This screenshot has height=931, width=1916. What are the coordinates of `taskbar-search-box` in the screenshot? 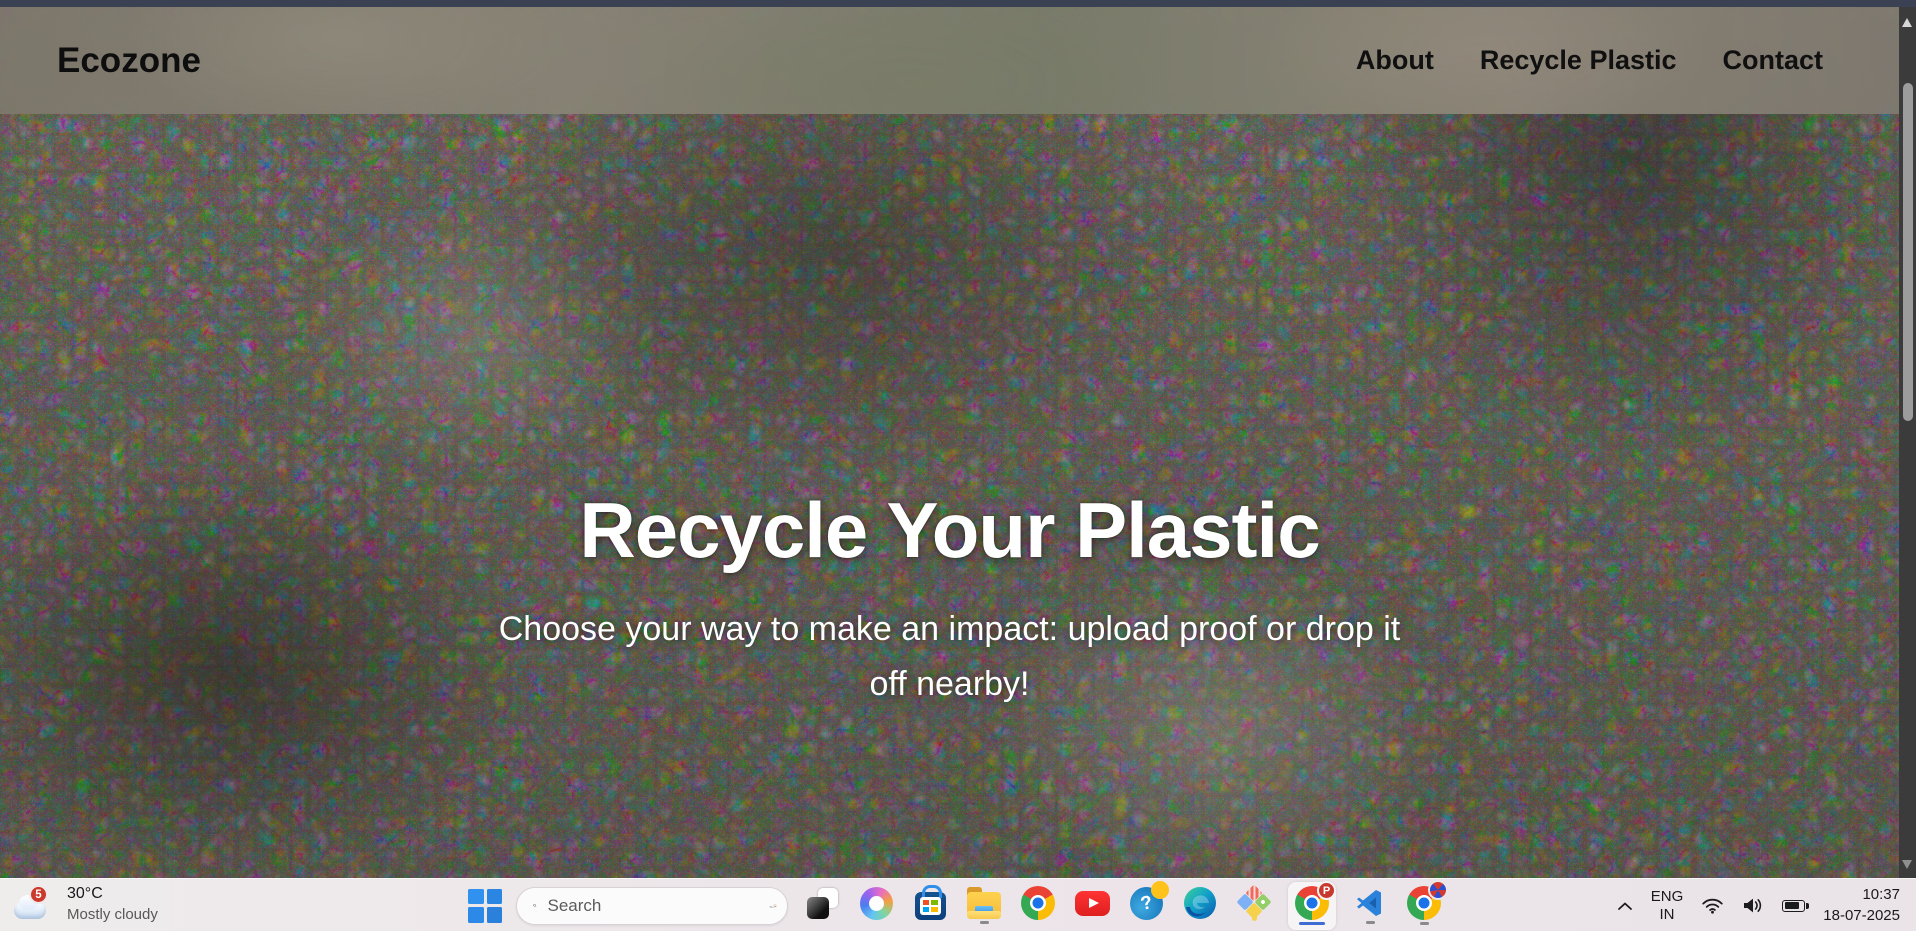 It's located at (652, 905).